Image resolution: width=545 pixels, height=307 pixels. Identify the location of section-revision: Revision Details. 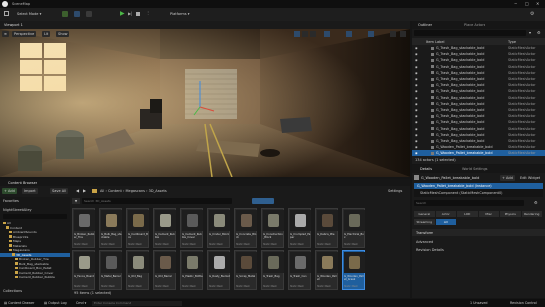
(478, 250).